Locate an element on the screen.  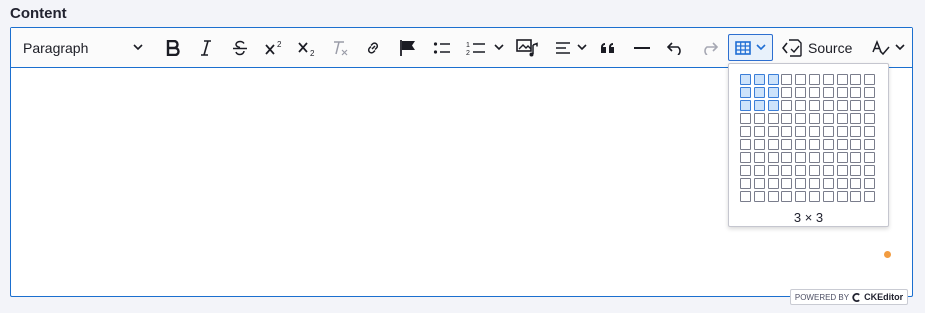
powered-by-badge: POWERED BY CKEditor is located at coordinates (849, 297).